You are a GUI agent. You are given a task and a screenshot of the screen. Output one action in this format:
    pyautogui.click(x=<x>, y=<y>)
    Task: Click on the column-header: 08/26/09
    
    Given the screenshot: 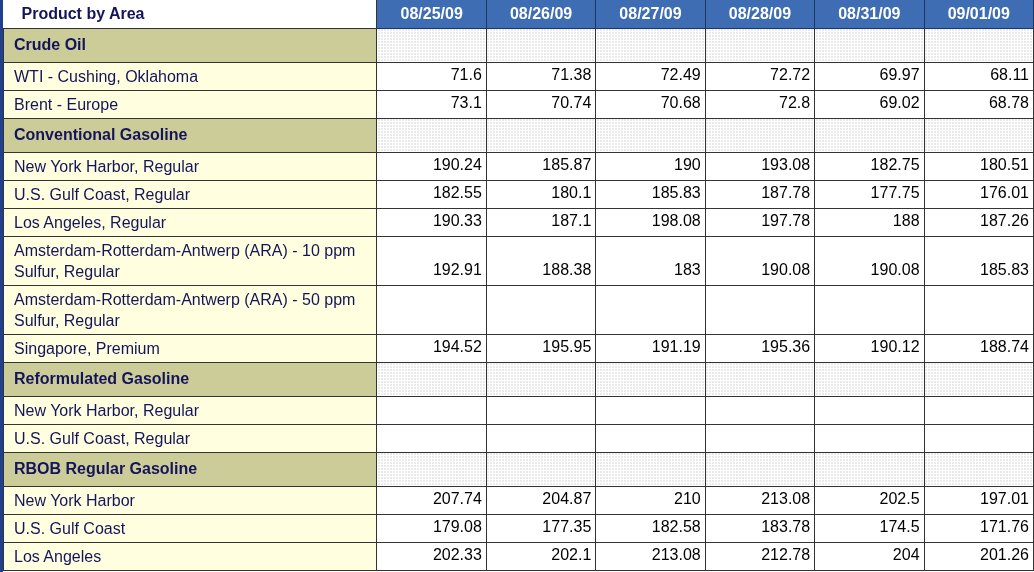 What is the action you would take?
    pyautogui.click(x=541, y=14)
    